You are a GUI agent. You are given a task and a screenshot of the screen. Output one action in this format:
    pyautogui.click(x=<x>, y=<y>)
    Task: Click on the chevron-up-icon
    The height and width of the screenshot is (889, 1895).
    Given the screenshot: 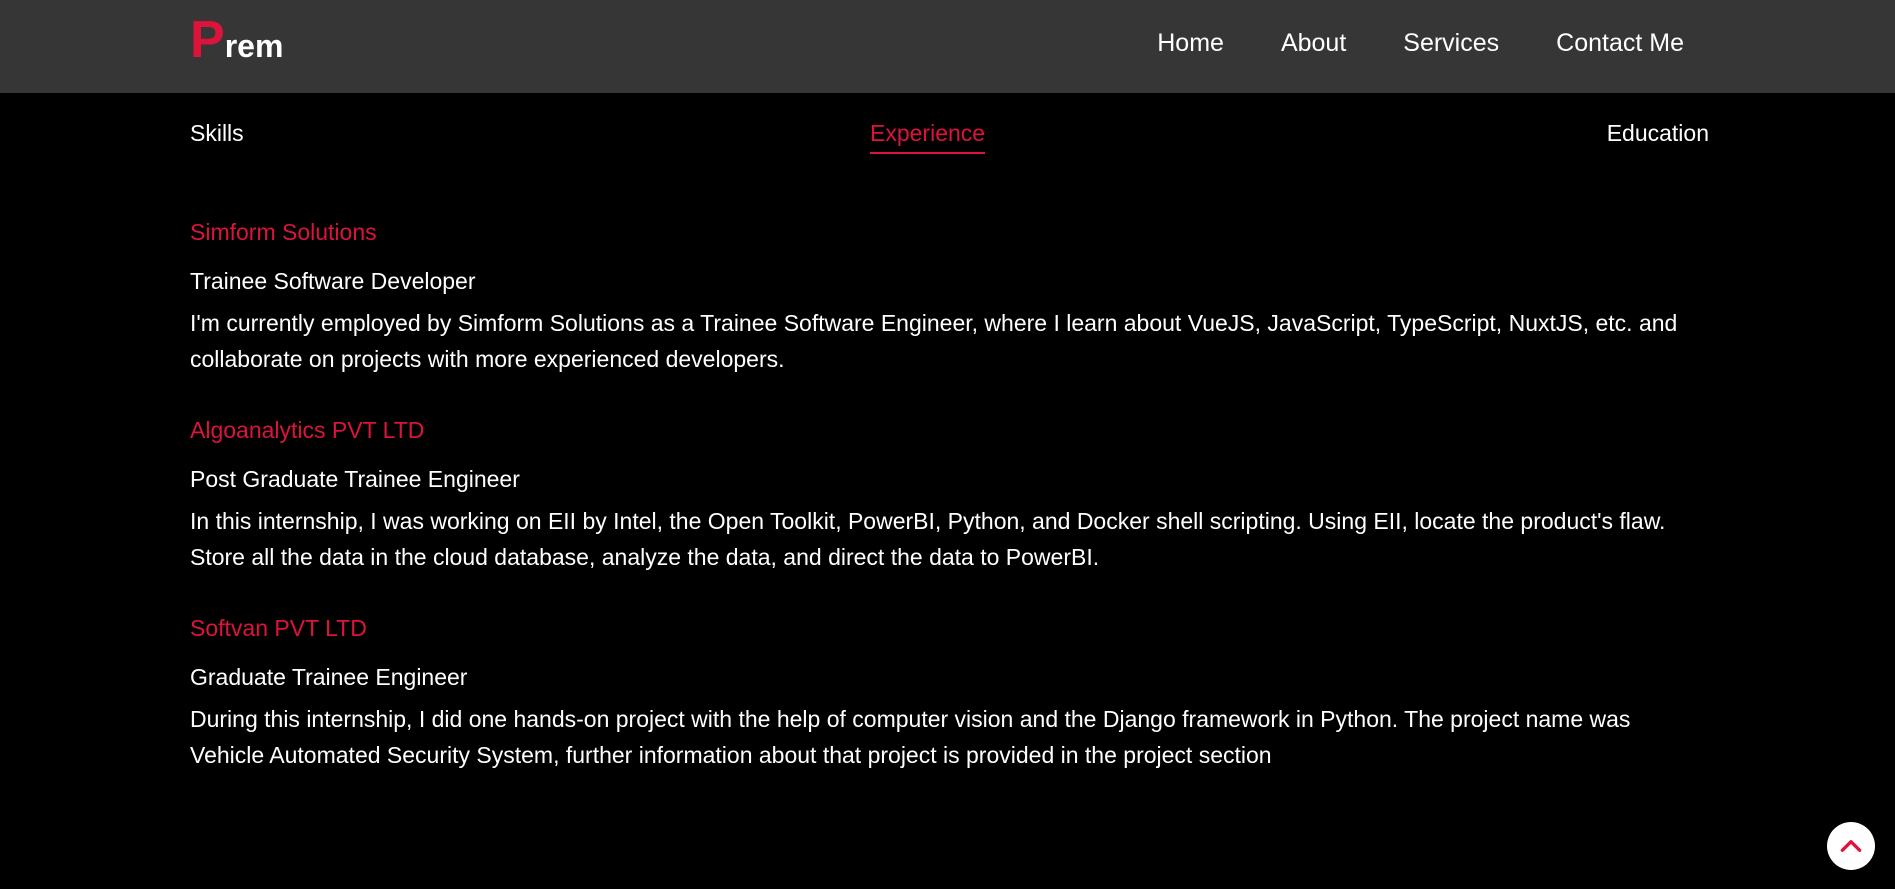 What is the action you would take?
    pyautogui.click(x=1851, y=846)
    